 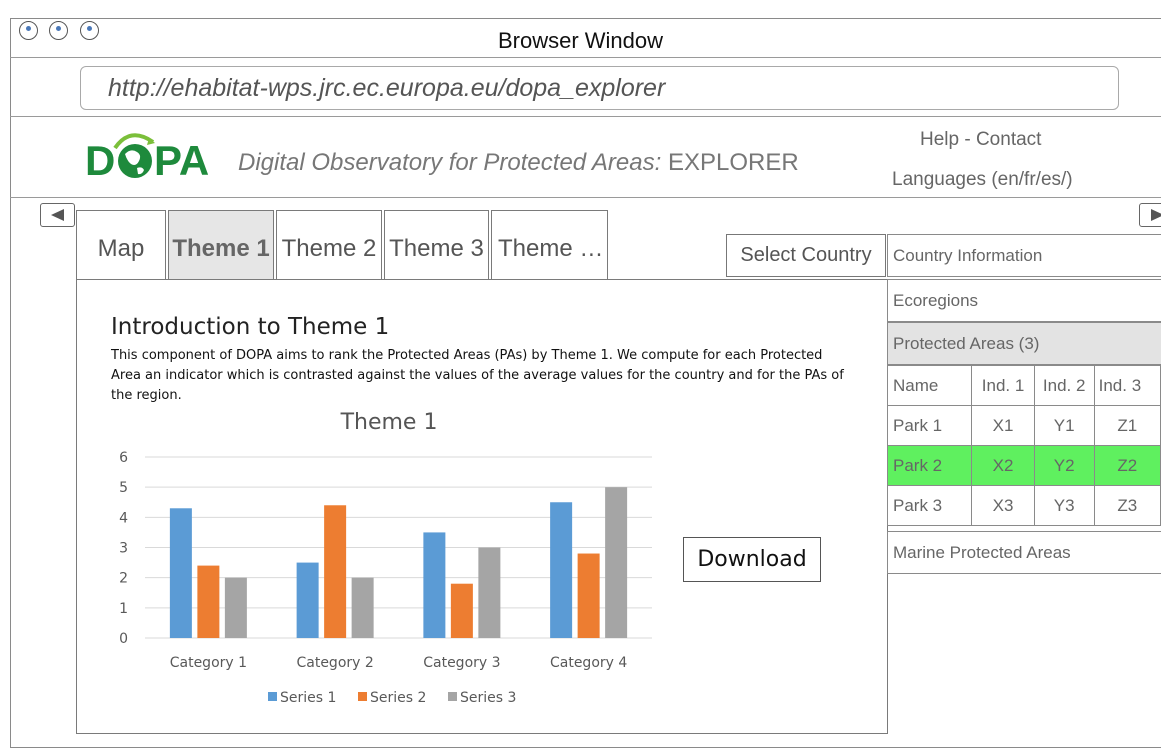 I want to click on table-row-selected: Park 2 X2 Y2 Z2, so click(x=1023, y=465).